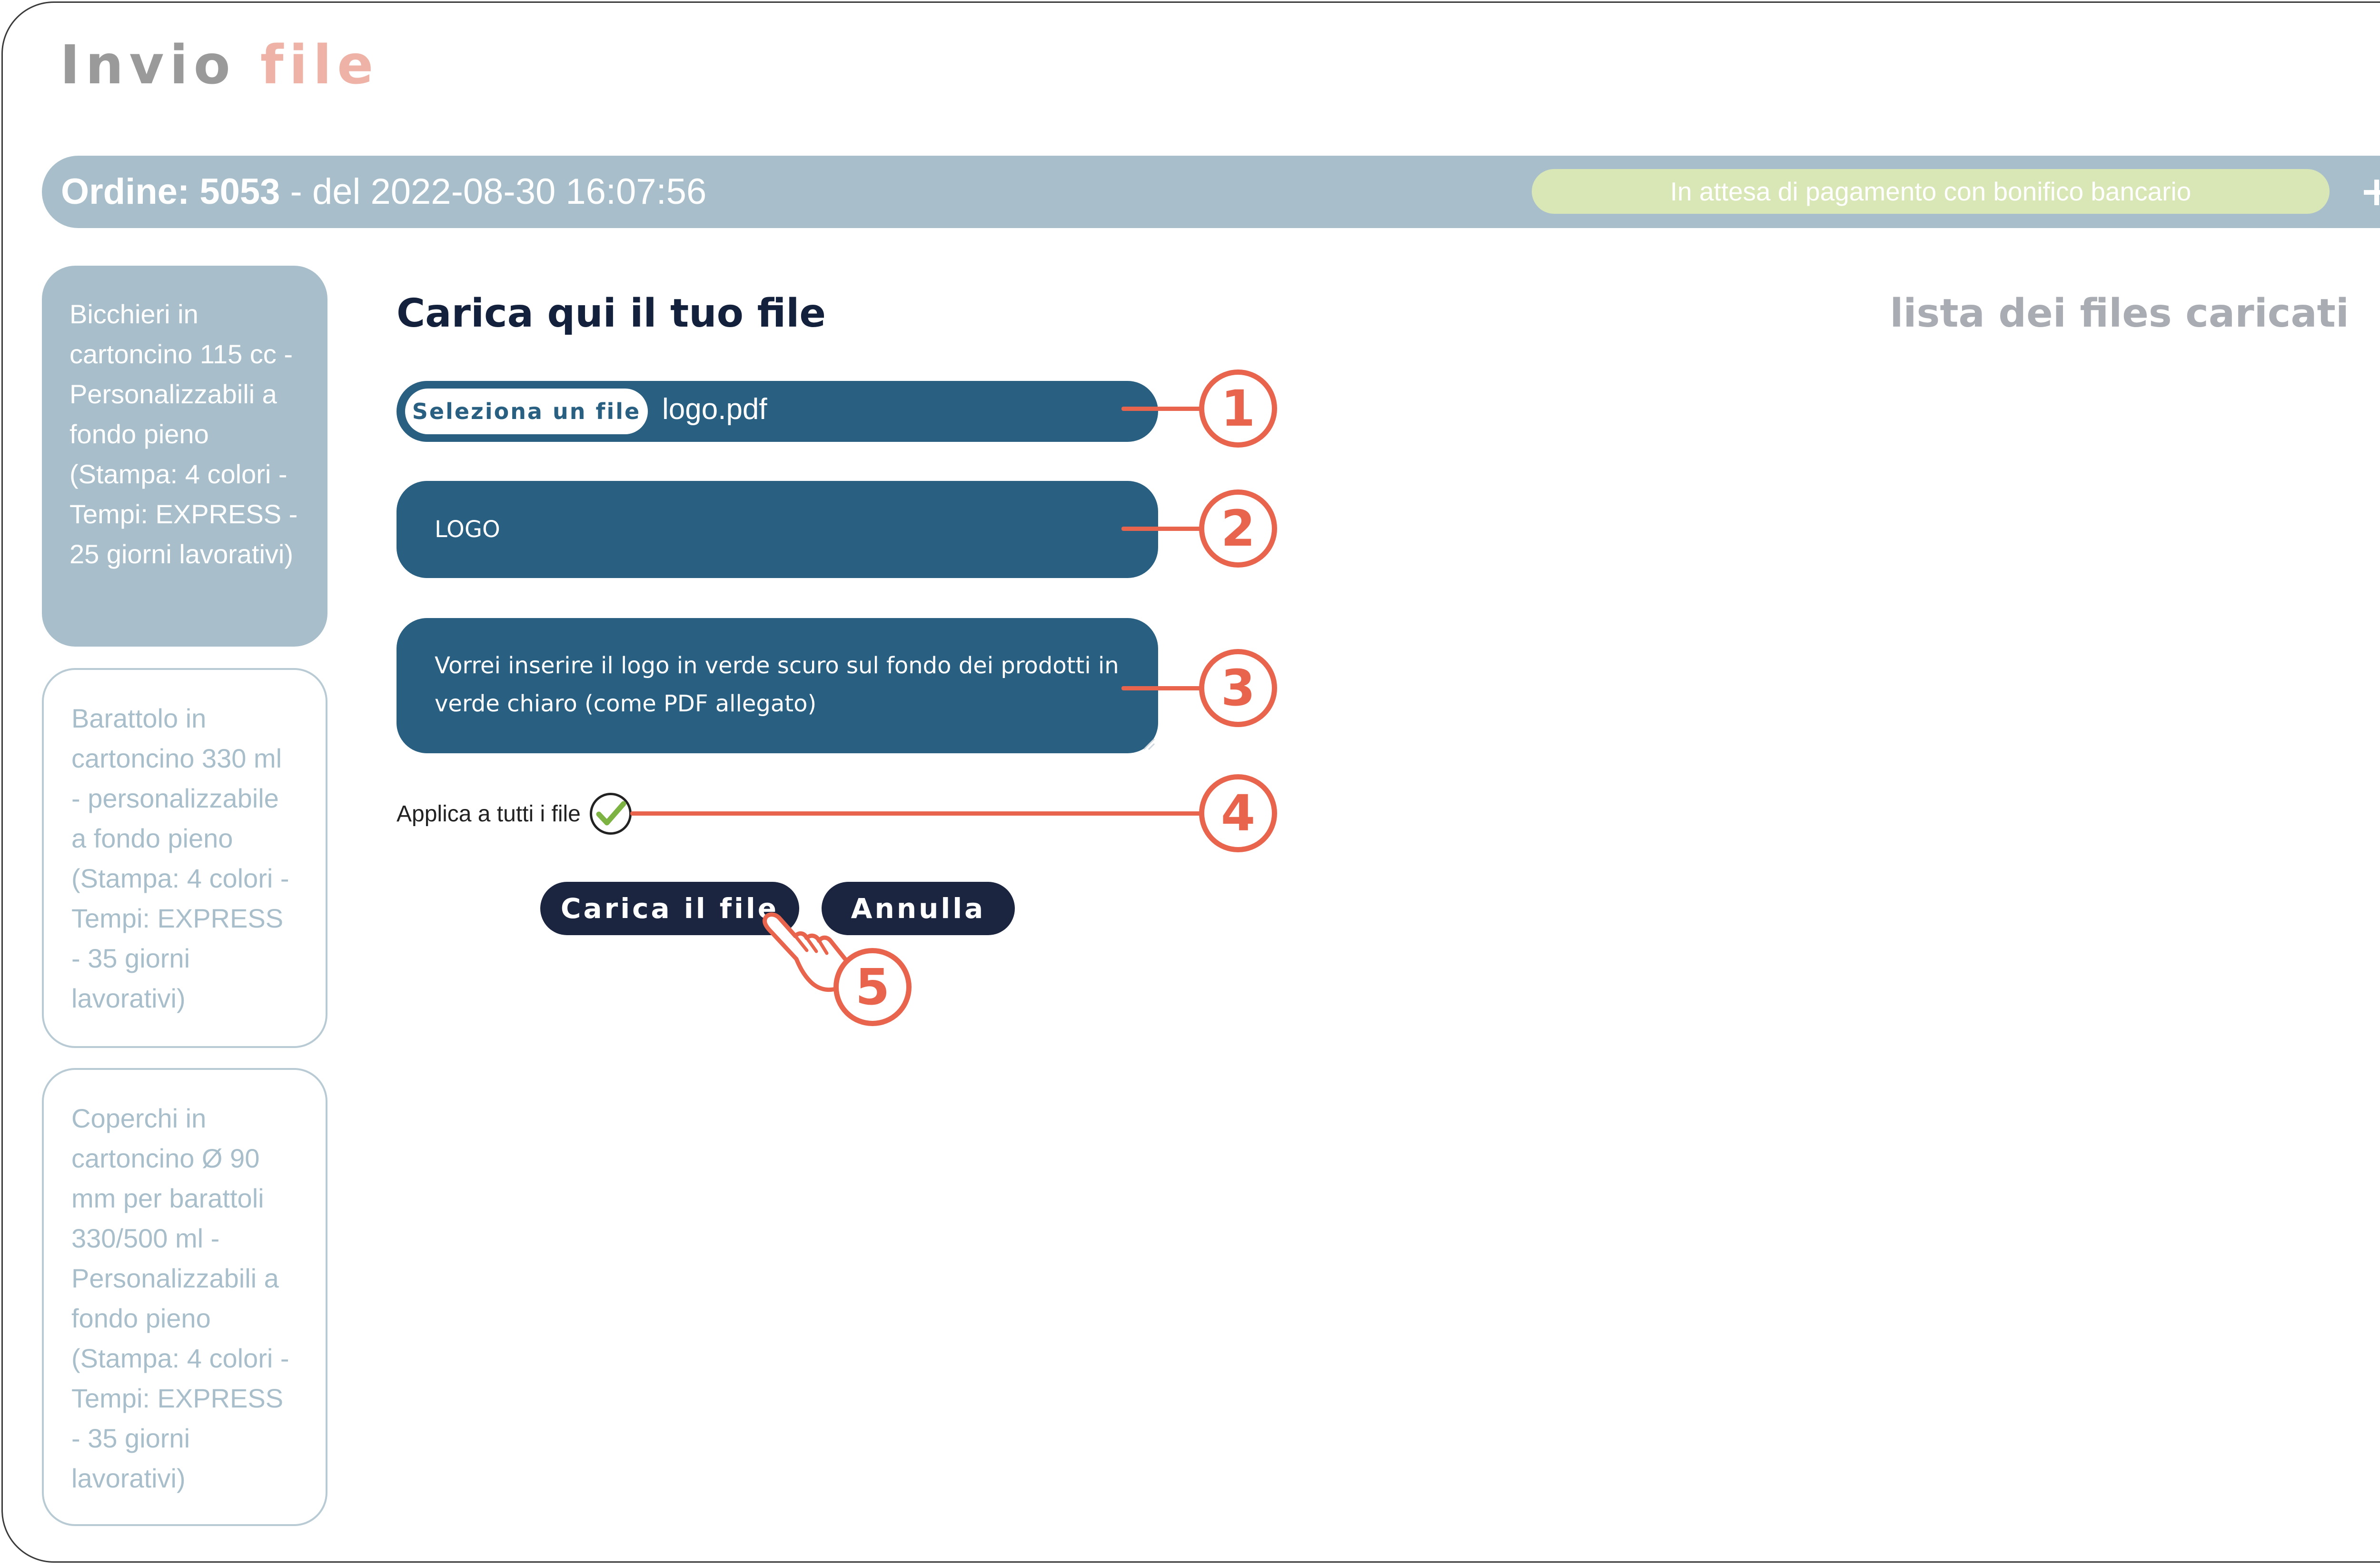 This screenshot has width=2380, height=1567. I want to click on annotation-marker-3: 3, so click(1238, 688).